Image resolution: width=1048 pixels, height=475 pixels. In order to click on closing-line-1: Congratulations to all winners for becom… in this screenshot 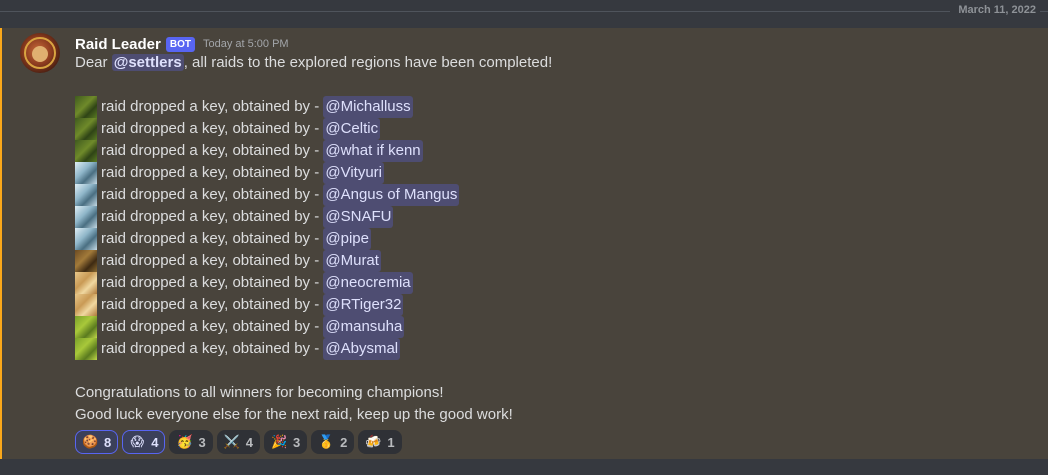, I will do `click(259, 392)`.